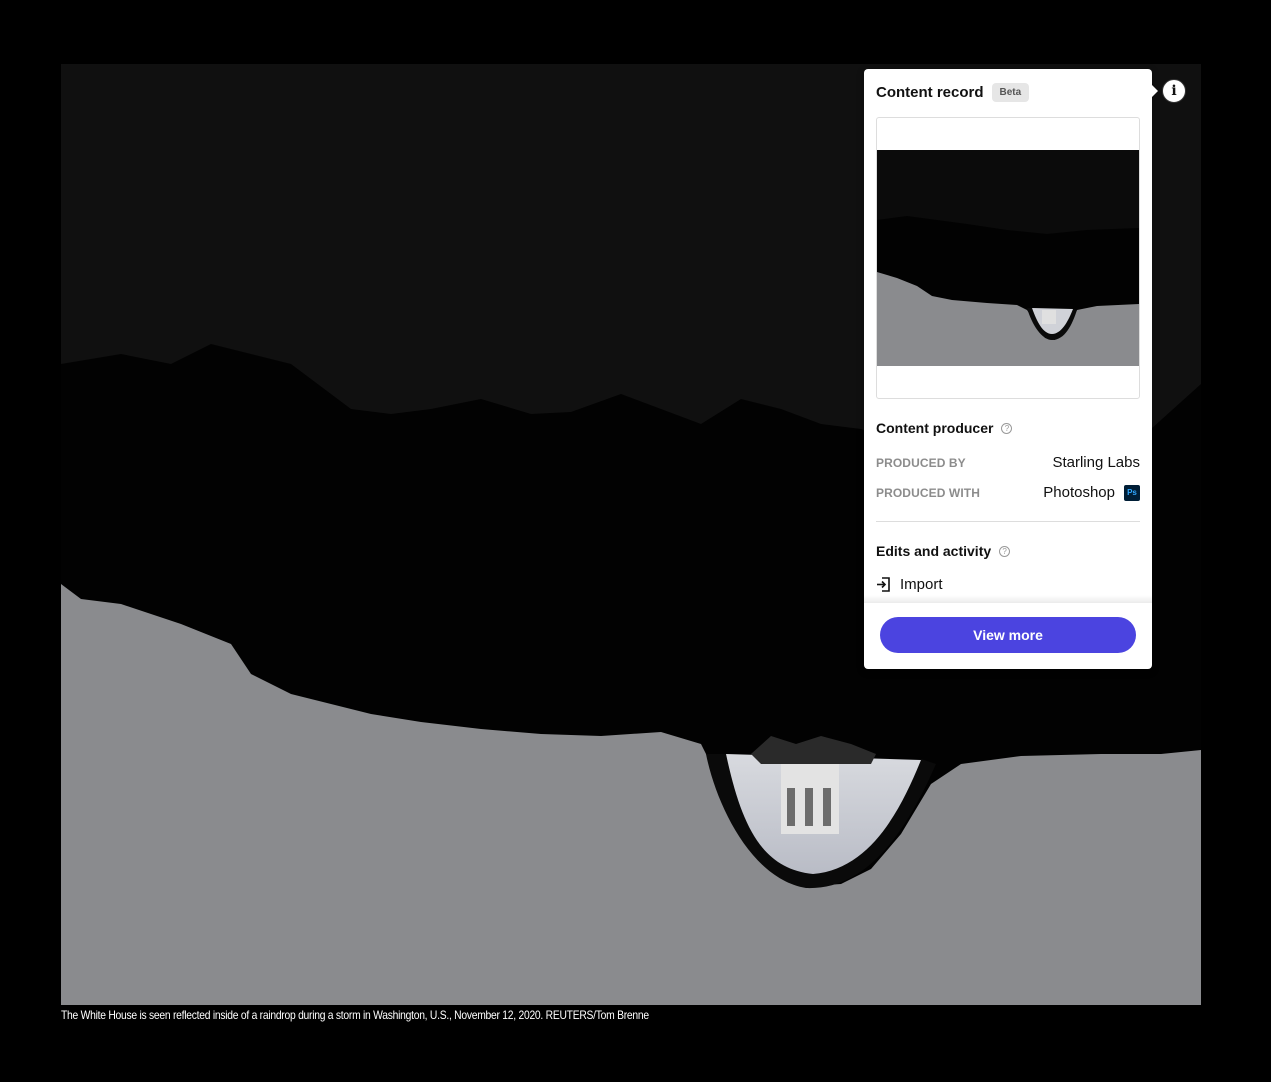  What do you see at coordinates (935, 428) in the screenshot?
I see `content-producer-title: Content producer` at bounding box center [935, 428].